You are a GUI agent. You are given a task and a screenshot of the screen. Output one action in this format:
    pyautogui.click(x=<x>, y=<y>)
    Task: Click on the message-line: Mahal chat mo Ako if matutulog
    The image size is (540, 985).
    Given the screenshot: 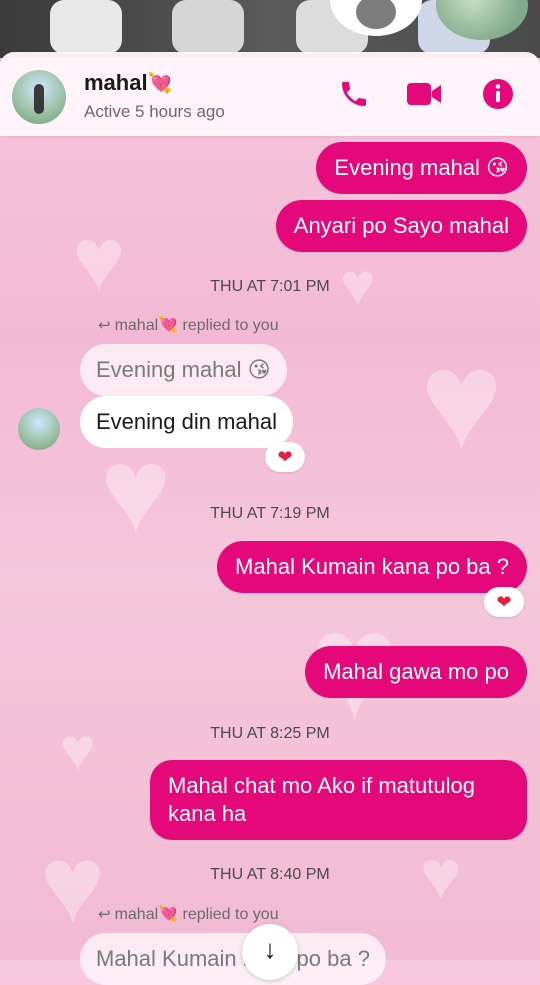 What is the action you would take?
    pyautogui.click(x=321, y=785)
    